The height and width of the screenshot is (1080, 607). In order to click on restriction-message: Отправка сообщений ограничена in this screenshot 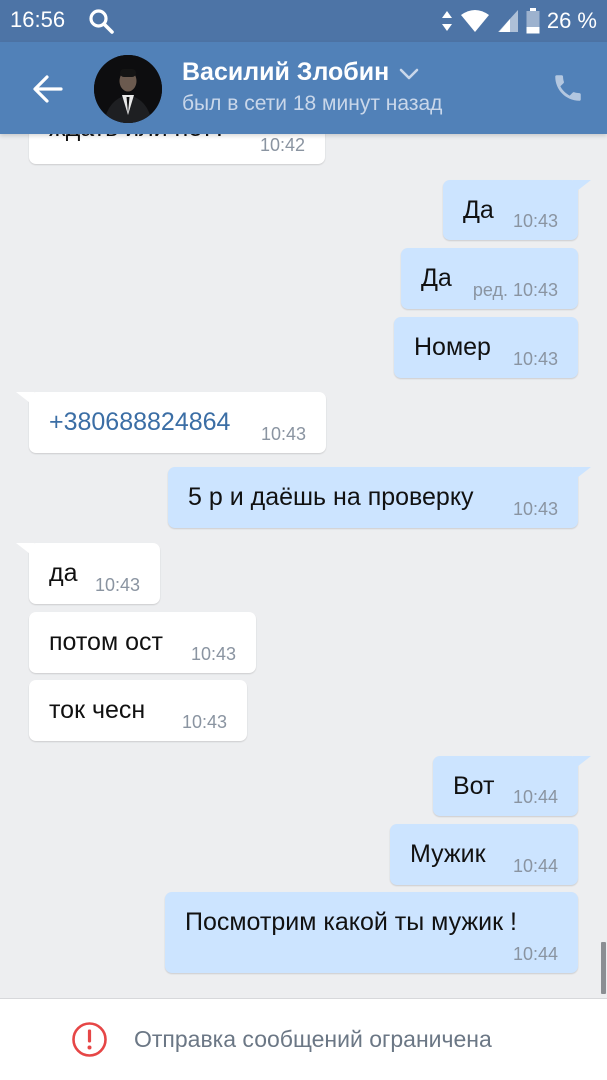, I will do `click(313, 1039)`.